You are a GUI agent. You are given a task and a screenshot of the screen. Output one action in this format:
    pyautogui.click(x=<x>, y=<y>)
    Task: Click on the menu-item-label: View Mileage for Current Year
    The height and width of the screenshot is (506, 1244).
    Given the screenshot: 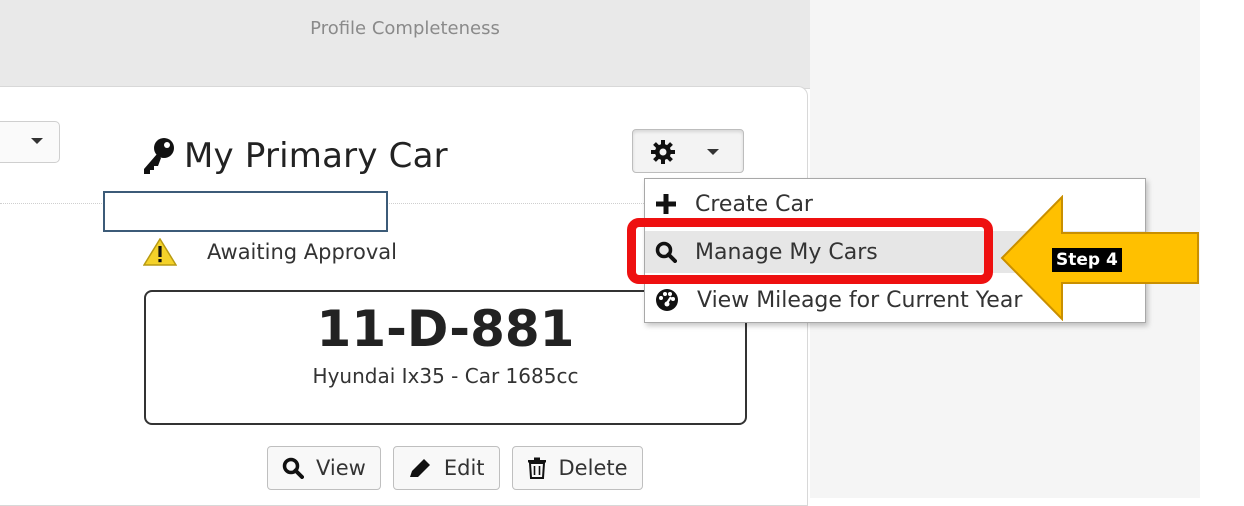 What is the action you would take?
    pyautogui.click(x=860, y=300)
    